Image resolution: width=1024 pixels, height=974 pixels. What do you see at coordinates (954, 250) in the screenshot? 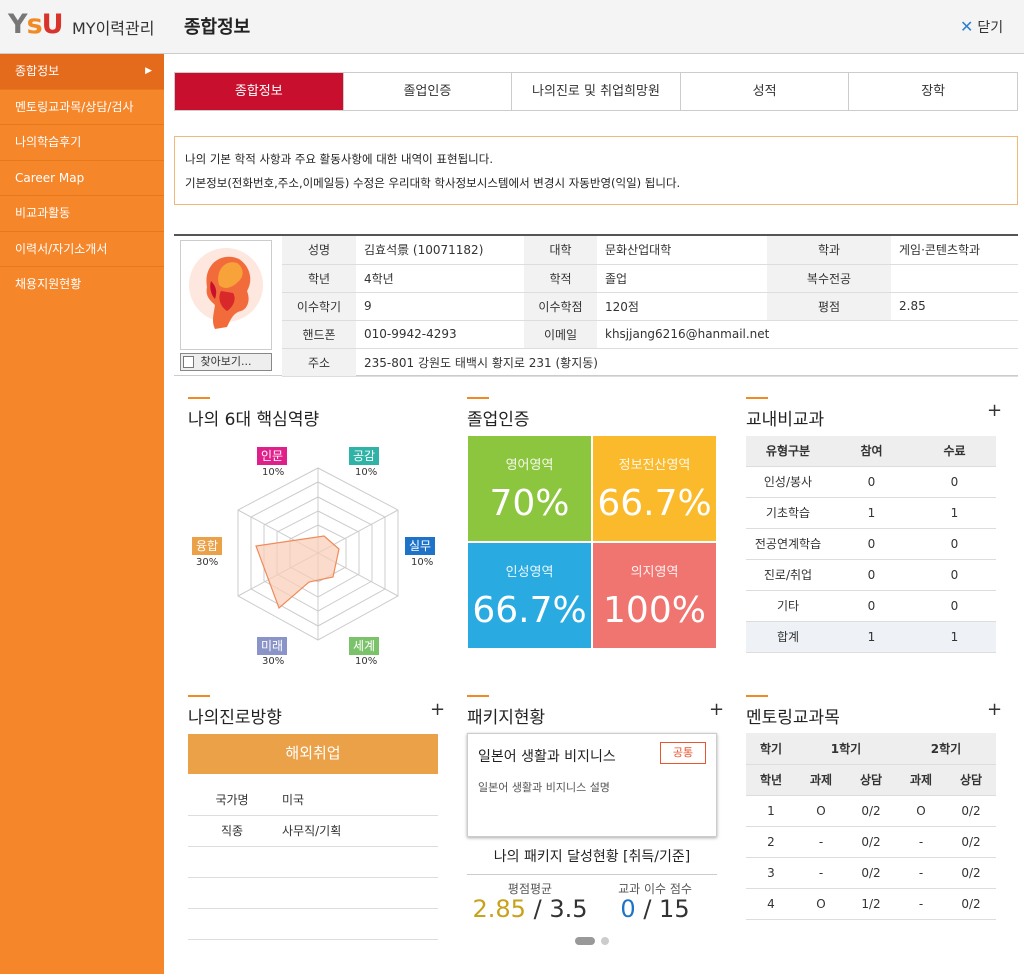
I see `dept-value: 게임·콘텐츠학과` at bounding box center [954, 250].